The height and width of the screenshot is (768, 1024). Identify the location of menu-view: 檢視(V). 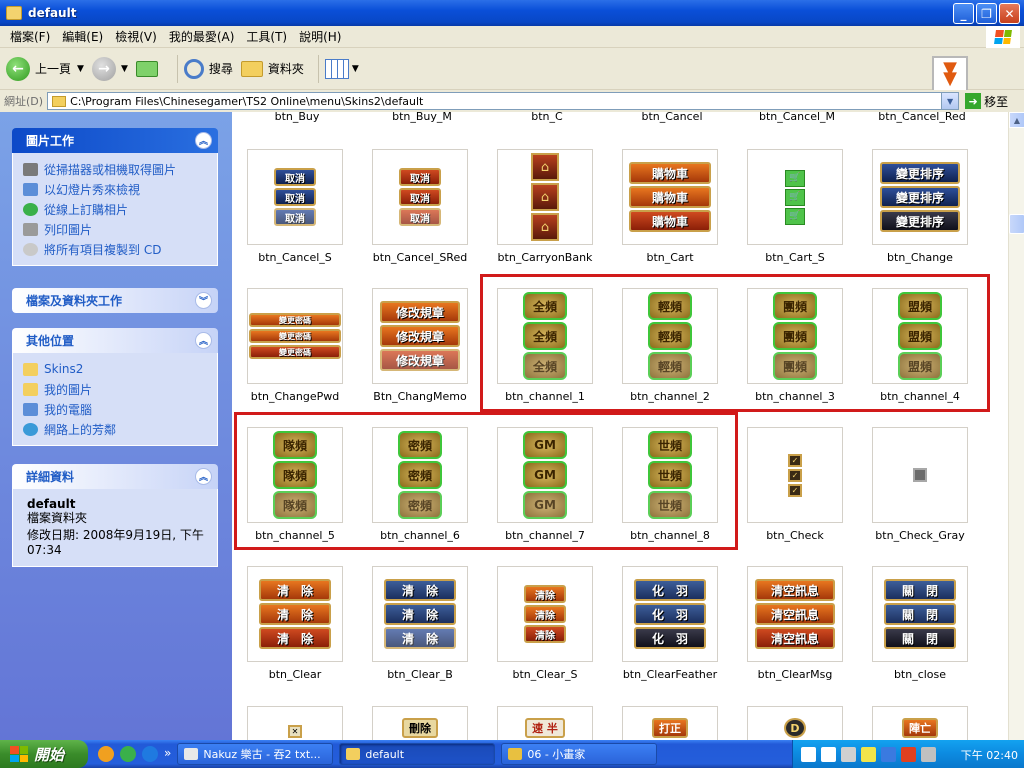
(136, 36).